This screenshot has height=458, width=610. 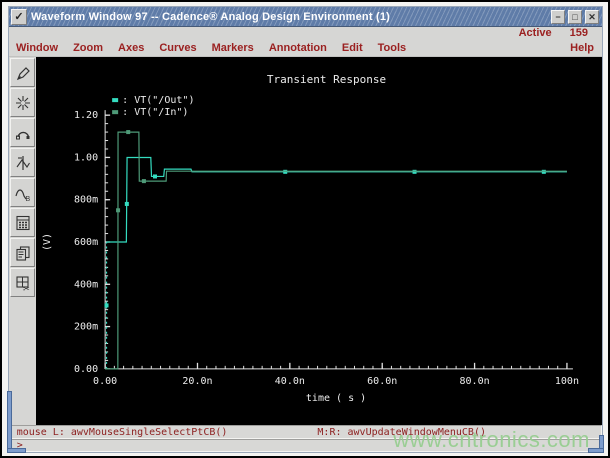 I want to click on zoom-star-icon, so click(x=22, y=102).